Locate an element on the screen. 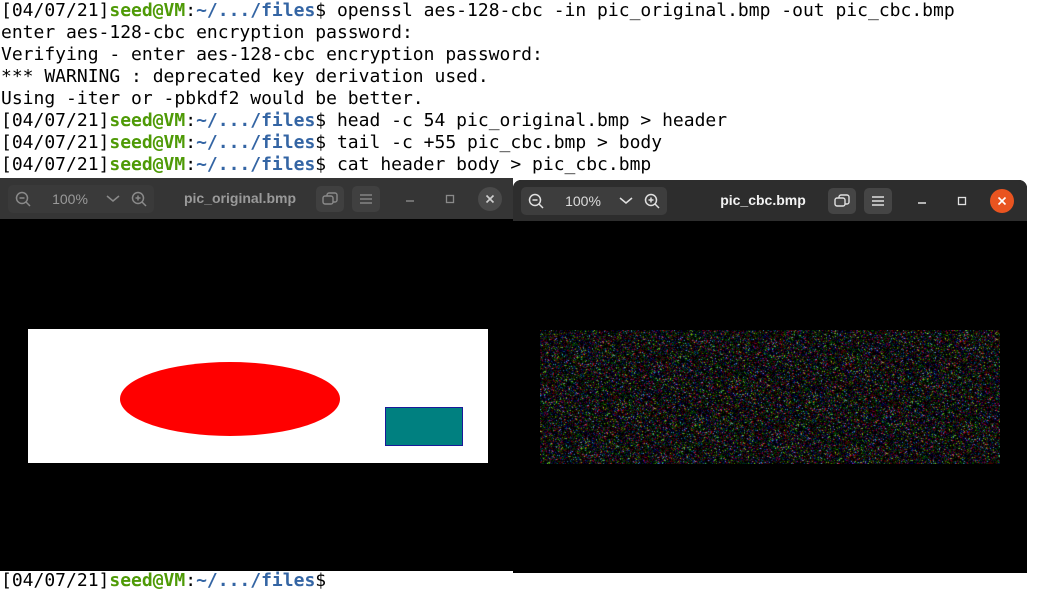 This screenshot has width=1043, height=592. original-image is located at coordinates (258, 396).